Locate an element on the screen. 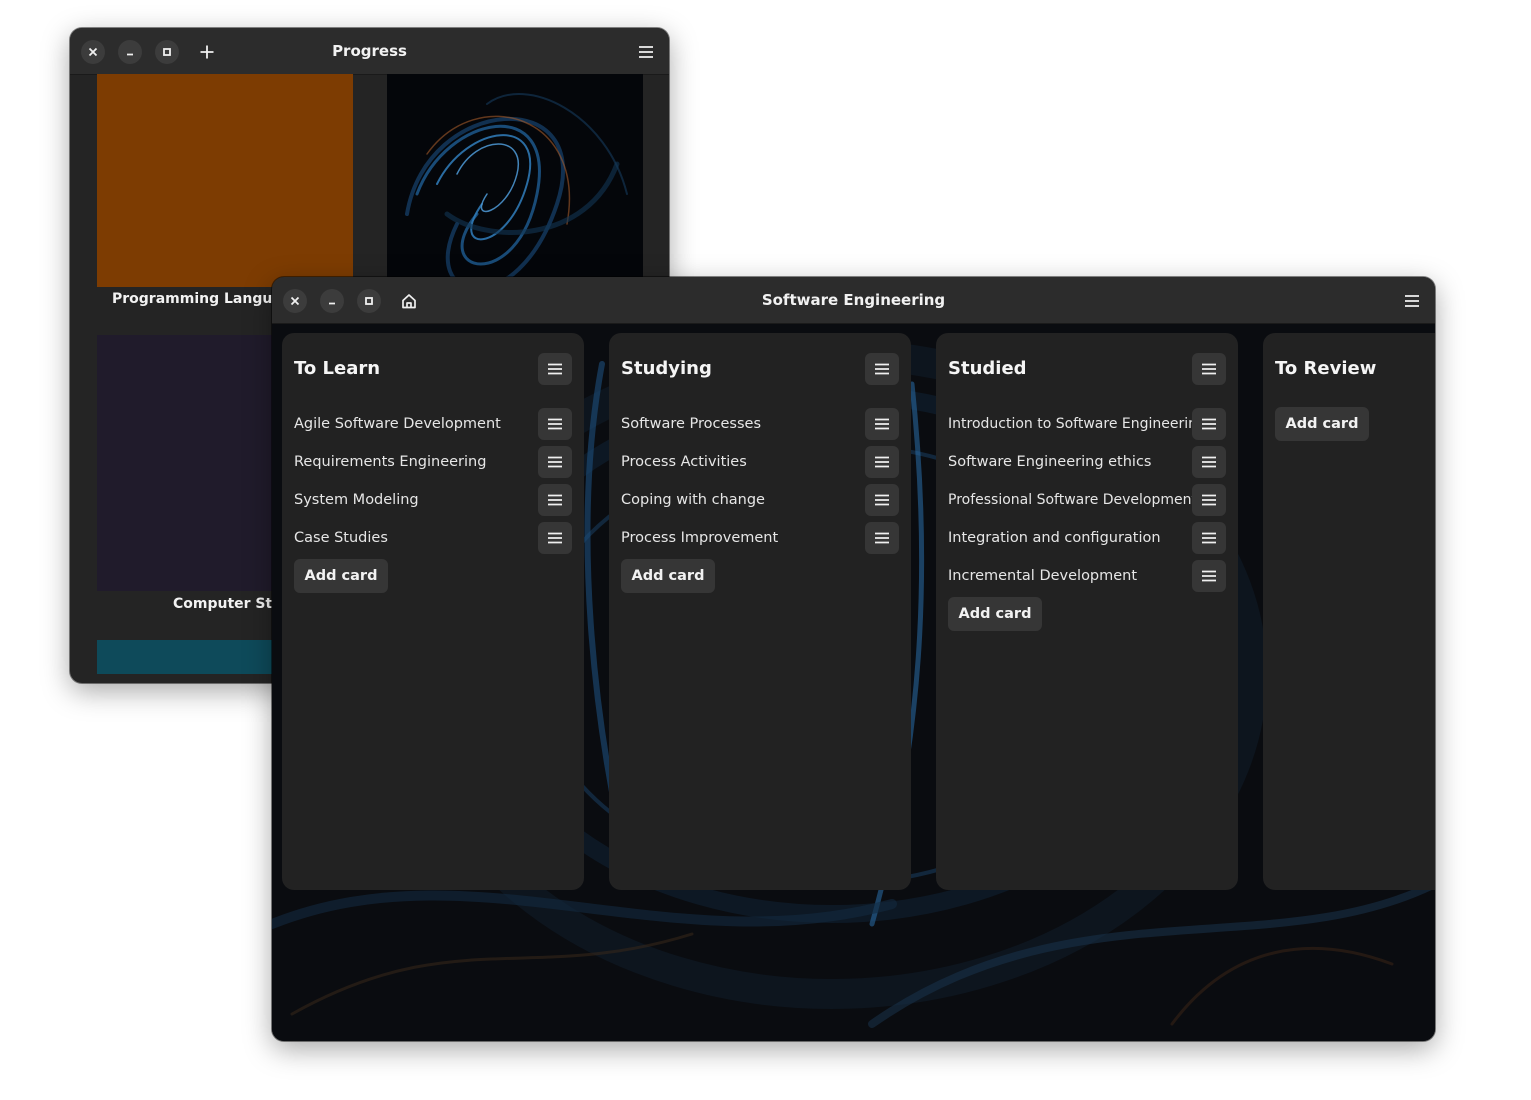 This screenshot has height=1100, width=1531. column-title: To Learn is located at coordinates (337, 368).